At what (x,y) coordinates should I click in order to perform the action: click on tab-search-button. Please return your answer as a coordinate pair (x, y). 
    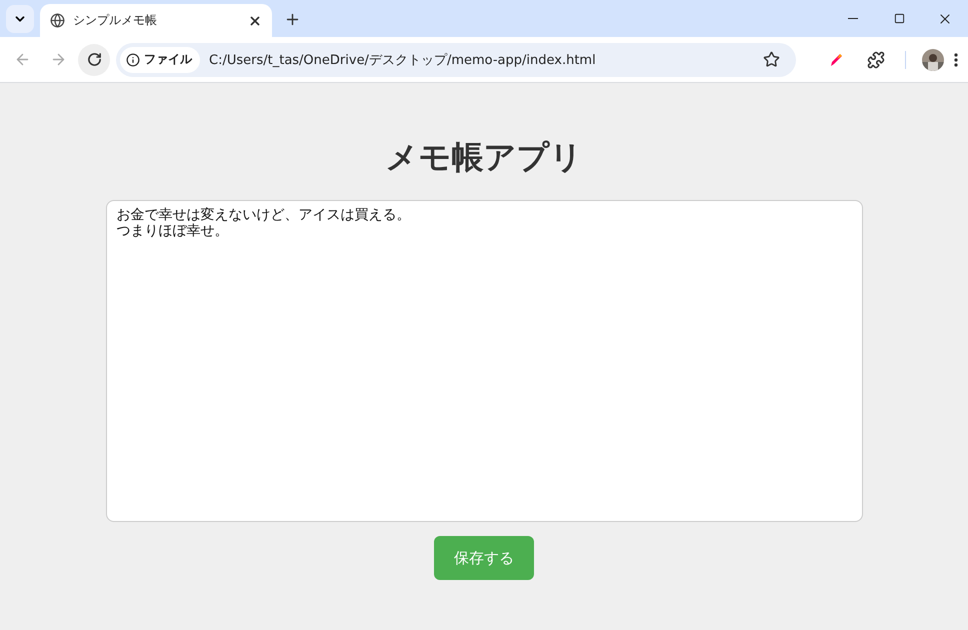
    Looking at the image, I should click on (20, 19).